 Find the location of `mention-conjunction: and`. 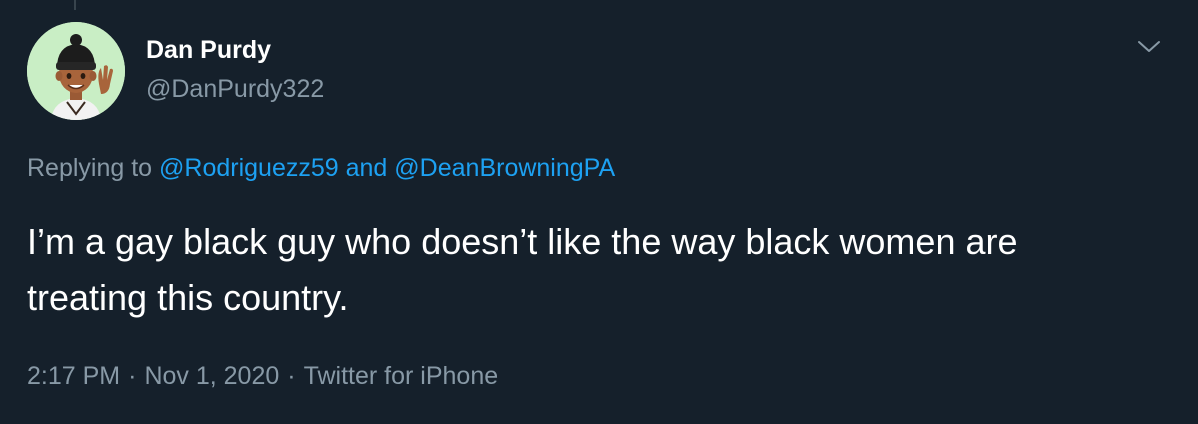

mention-conjunction: and is located at coordinates (367, 168).